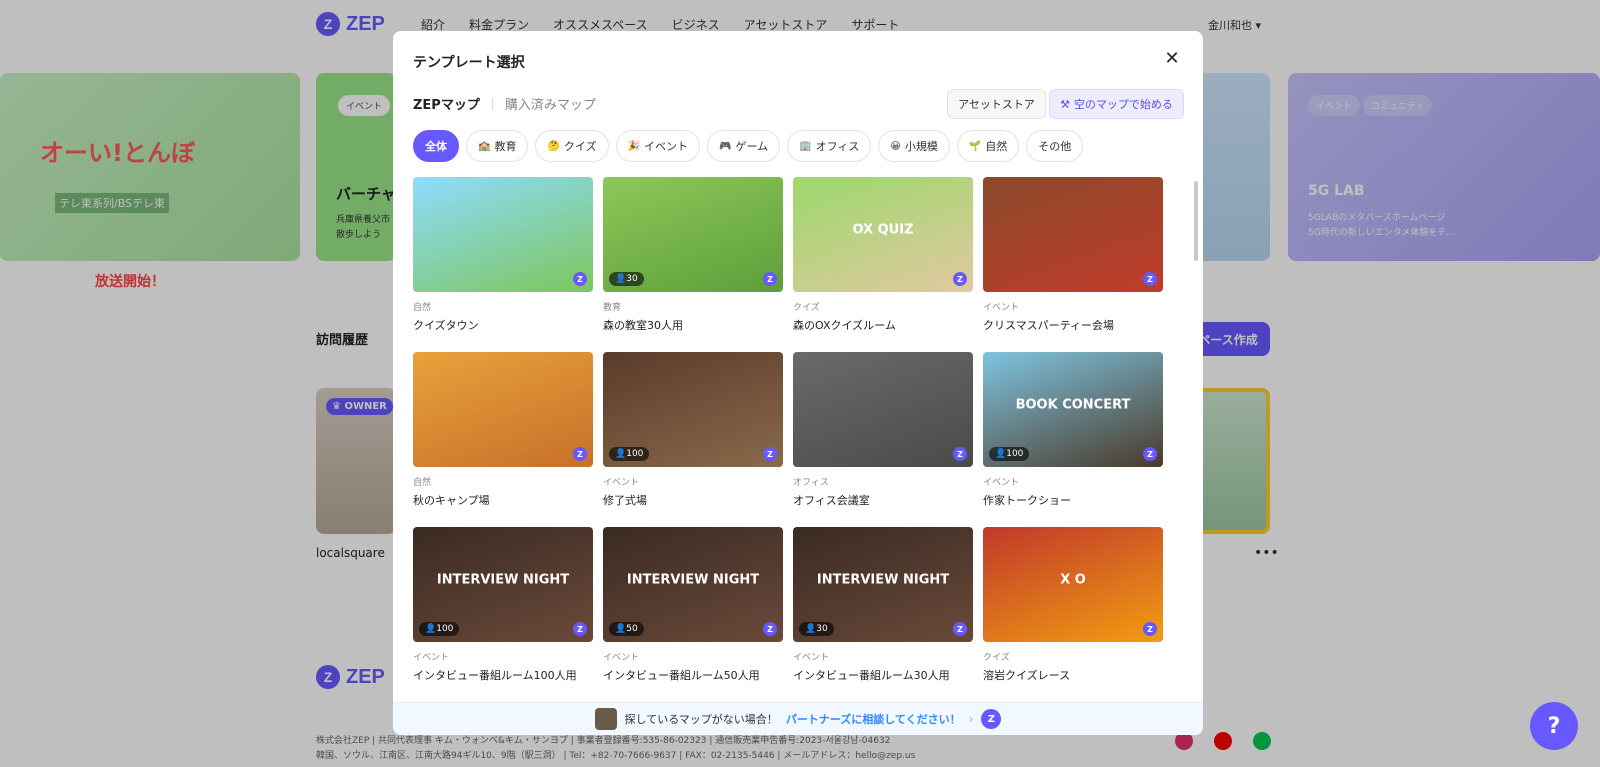  I want to click on template-card: X O Z クイズ 溶岩クイズレース, so click(1073, 605).